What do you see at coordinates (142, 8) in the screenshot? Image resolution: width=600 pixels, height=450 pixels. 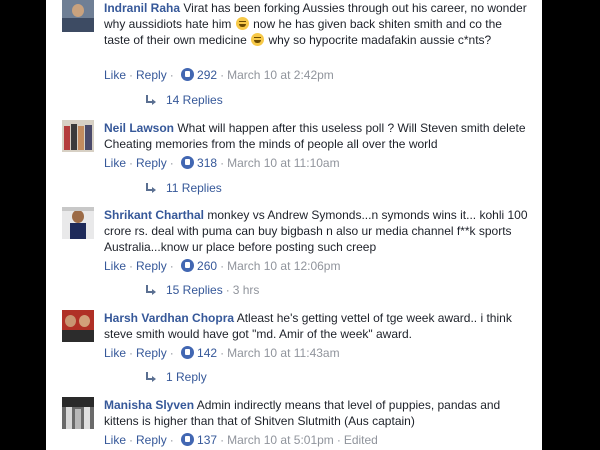 I see `comment-author: Indranil Raha` at bounding box center [142, 8].